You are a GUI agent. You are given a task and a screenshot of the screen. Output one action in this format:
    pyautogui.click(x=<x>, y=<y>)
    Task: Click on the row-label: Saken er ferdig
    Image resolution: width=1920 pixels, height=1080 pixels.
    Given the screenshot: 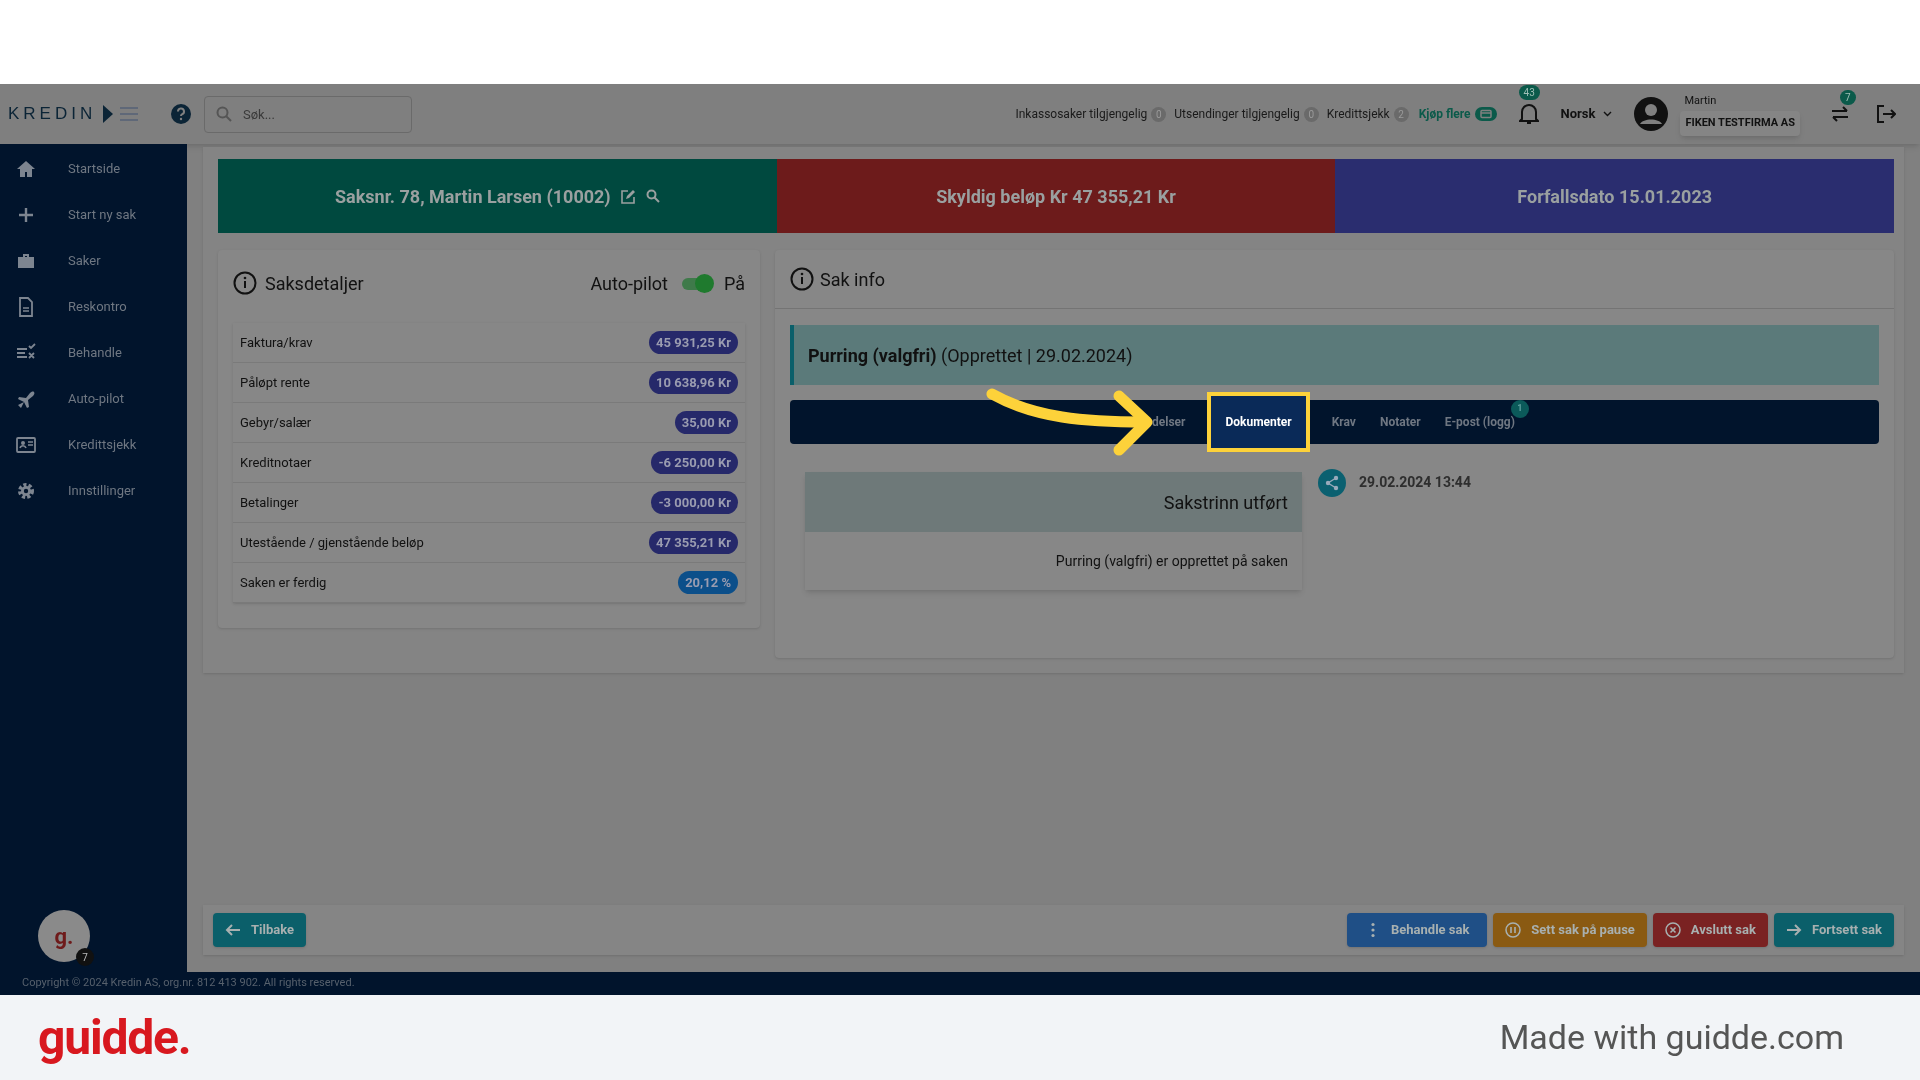 What is the action you would take?
    pyautogui.click(x=283, y=582)
    